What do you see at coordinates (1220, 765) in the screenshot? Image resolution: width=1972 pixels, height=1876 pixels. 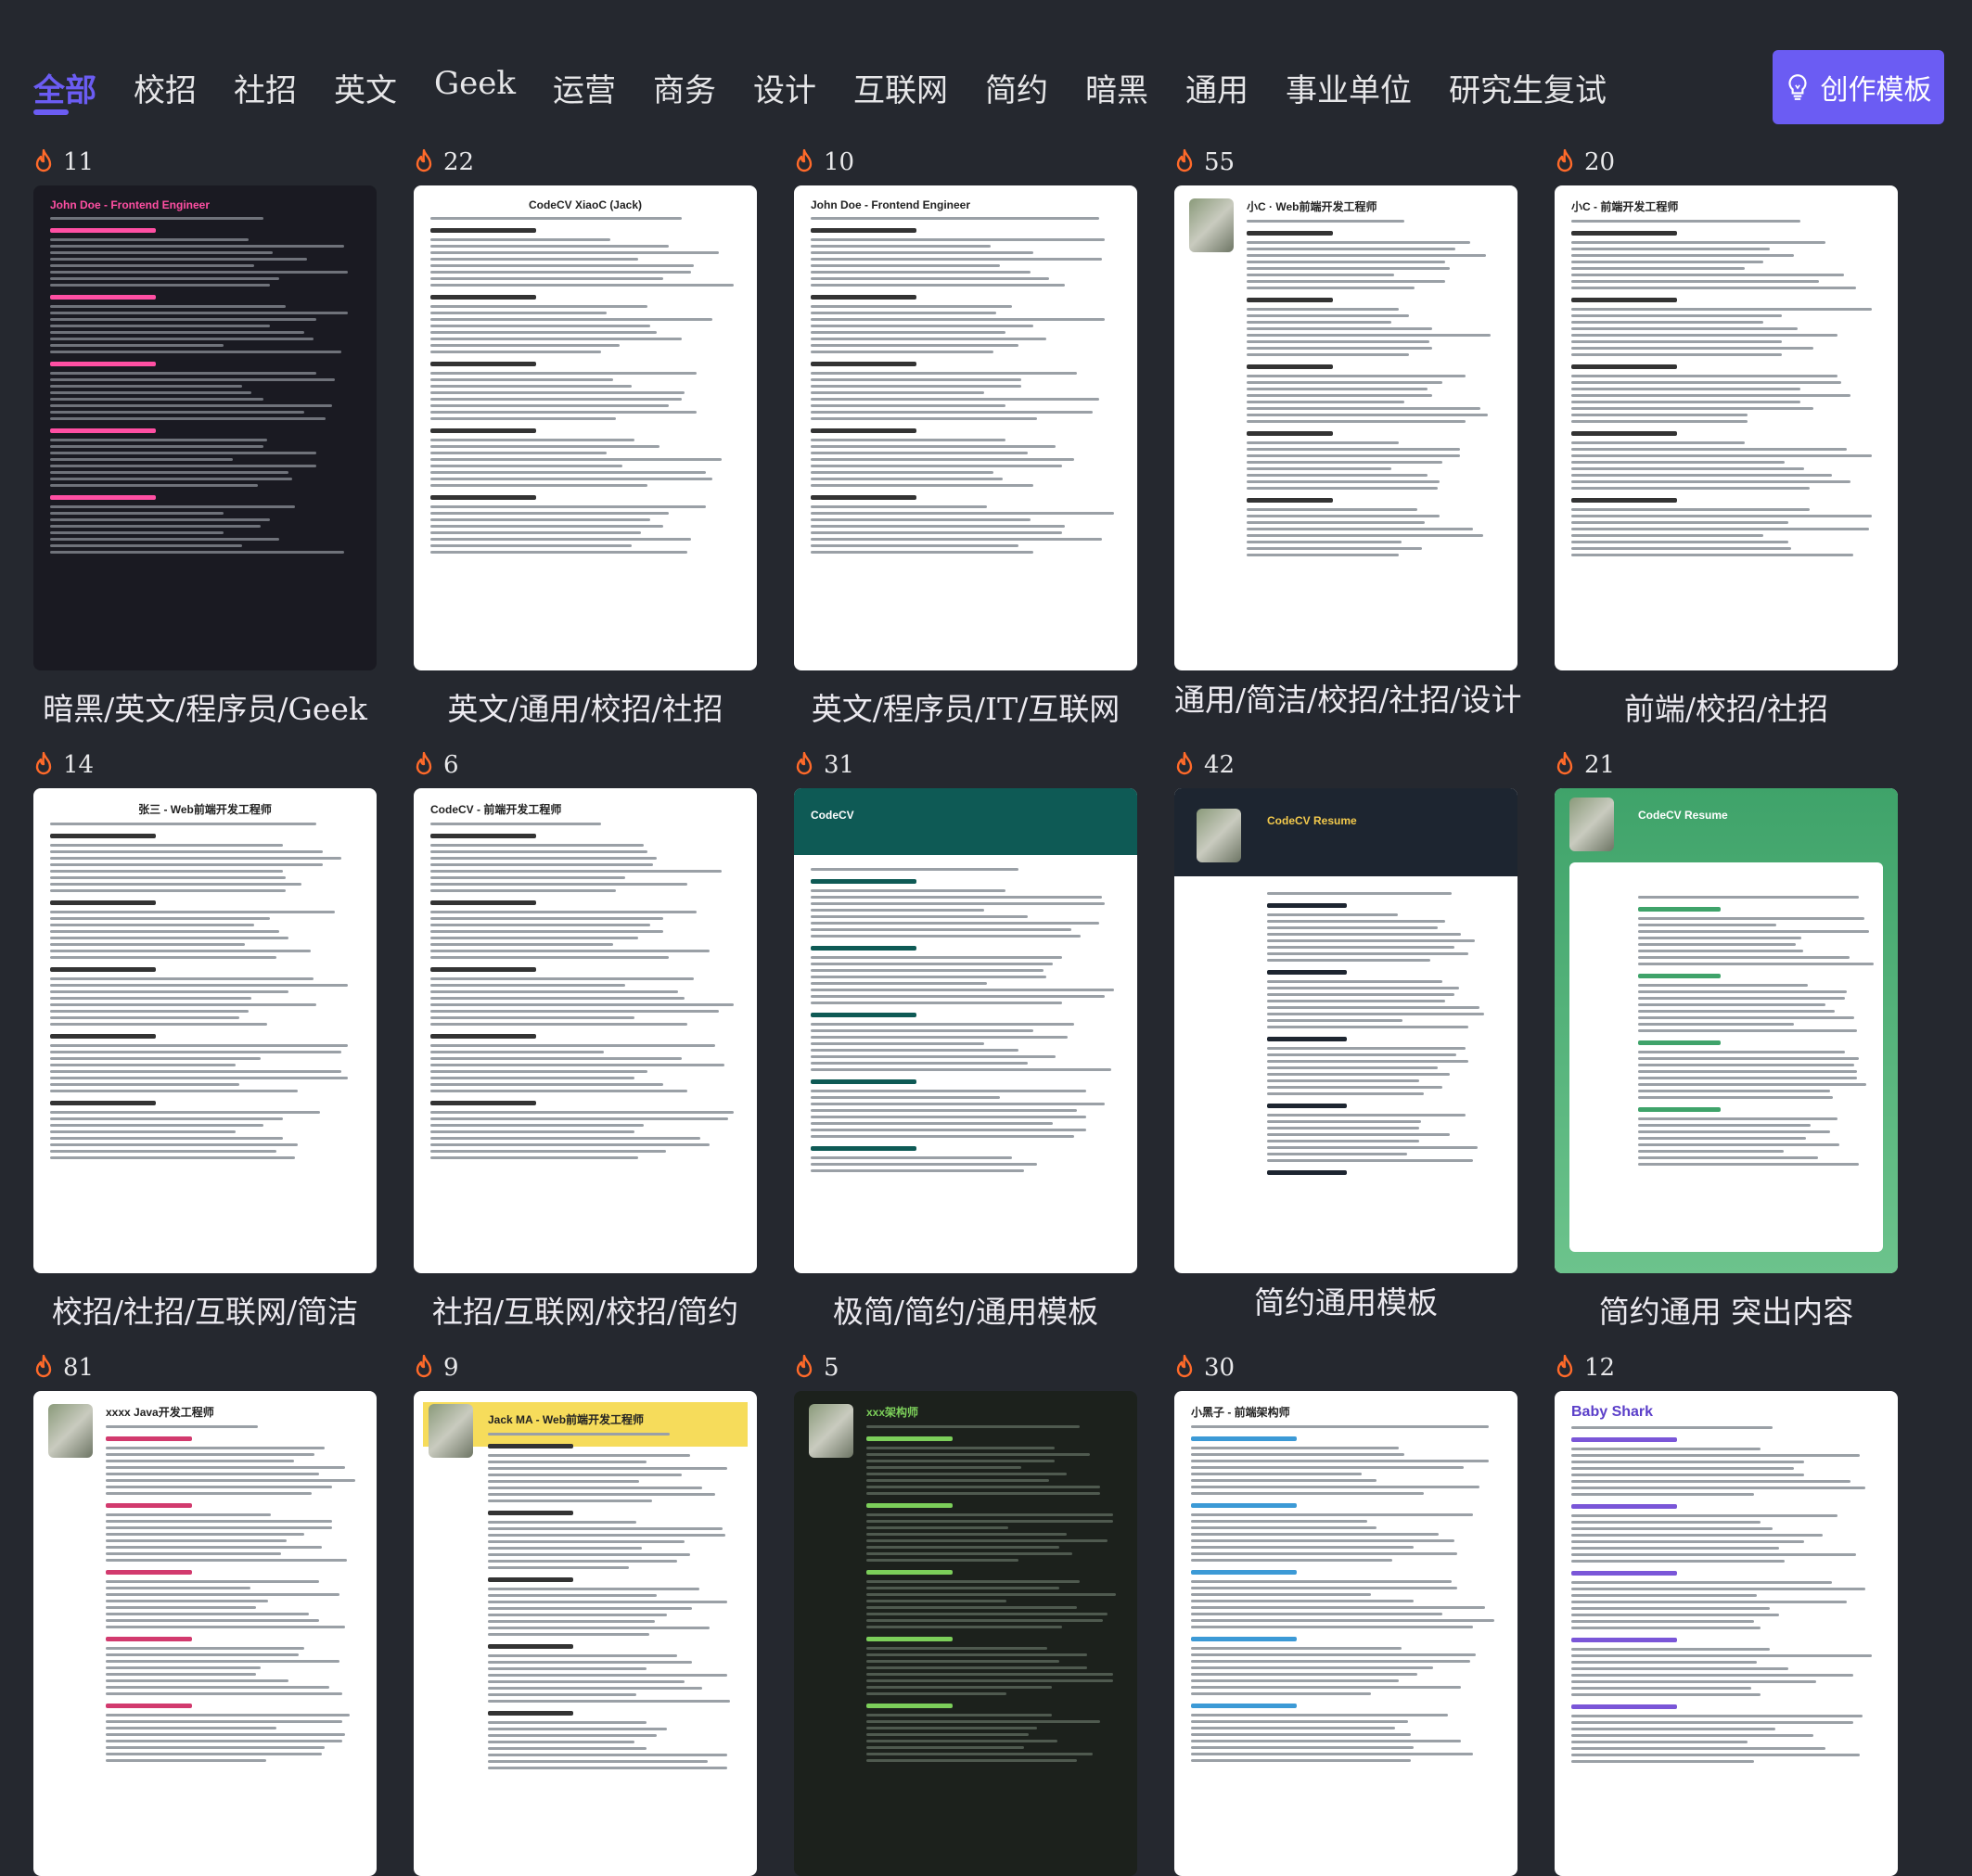 I see `heat-count: 42` at bounding box center [1220, 765].